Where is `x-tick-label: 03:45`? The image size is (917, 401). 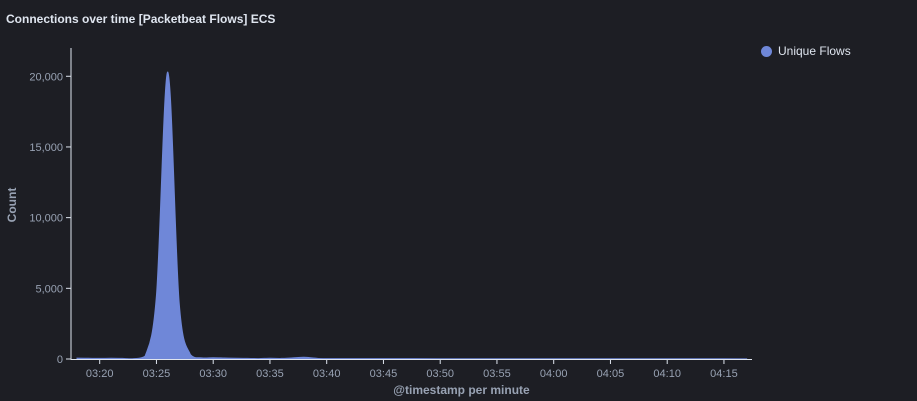 x-tick-label: 03:45 is located at coordinates (384, 374).